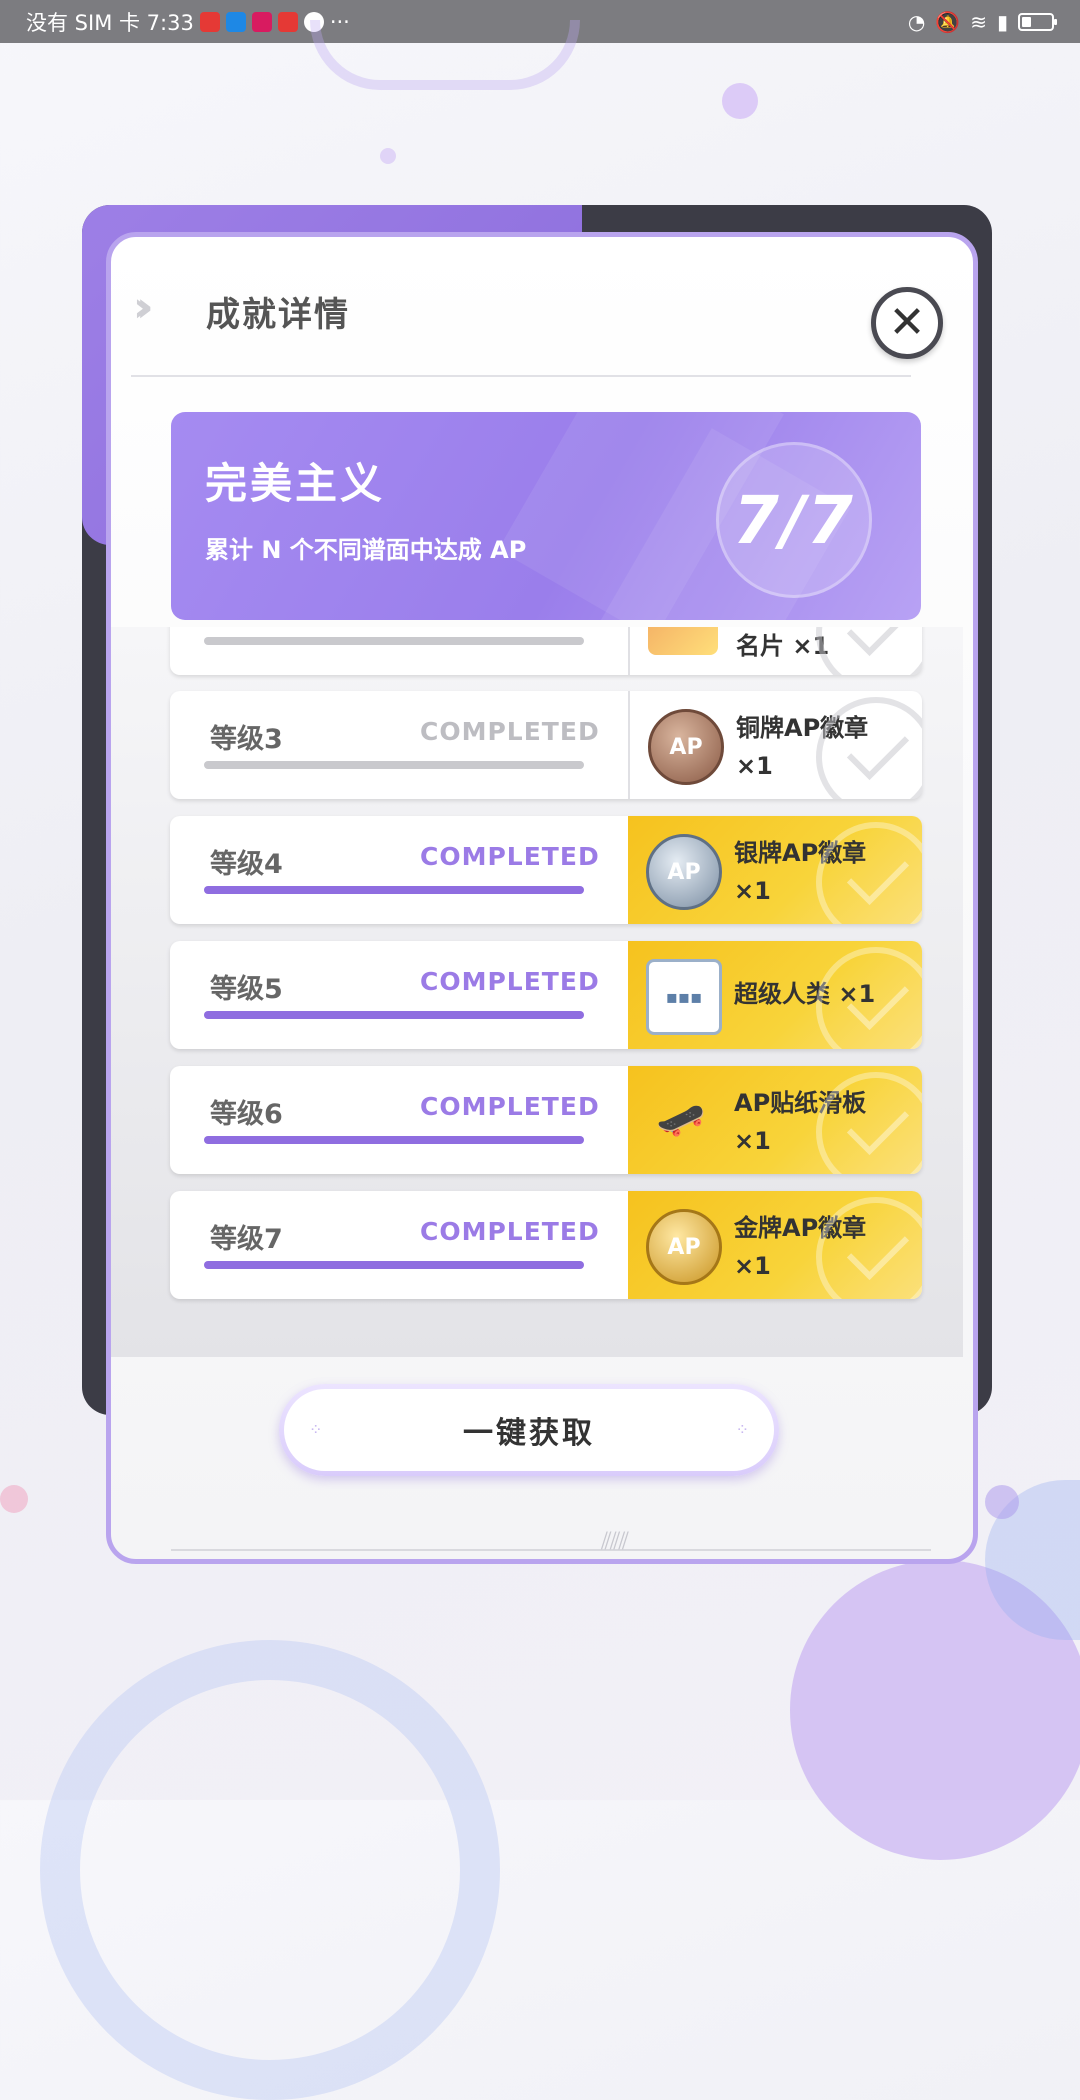 This screenshot has height=2100, width=1080. I want to click on level-row: 等级4 COMPLETED AP 银牌AP徽章 ×1, so click(546, 870).